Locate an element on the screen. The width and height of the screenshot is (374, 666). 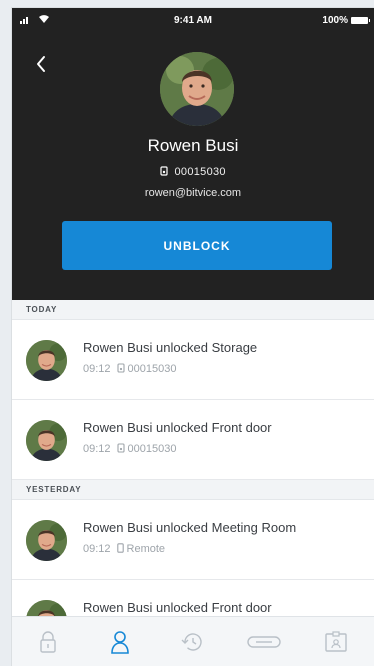
battery-icon is located at coordinates (360, 20).